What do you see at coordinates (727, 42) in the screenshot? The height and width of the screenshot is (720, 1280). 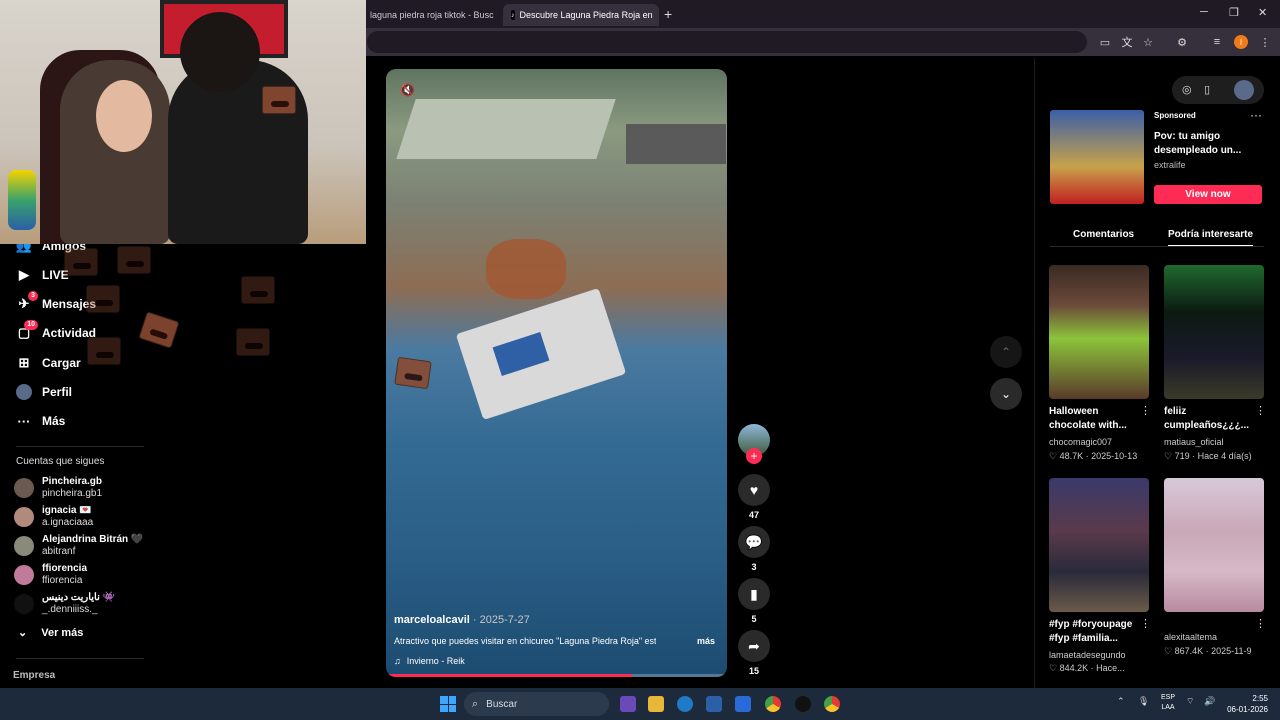 I see `address-bar` at bounding box center [727, 42].